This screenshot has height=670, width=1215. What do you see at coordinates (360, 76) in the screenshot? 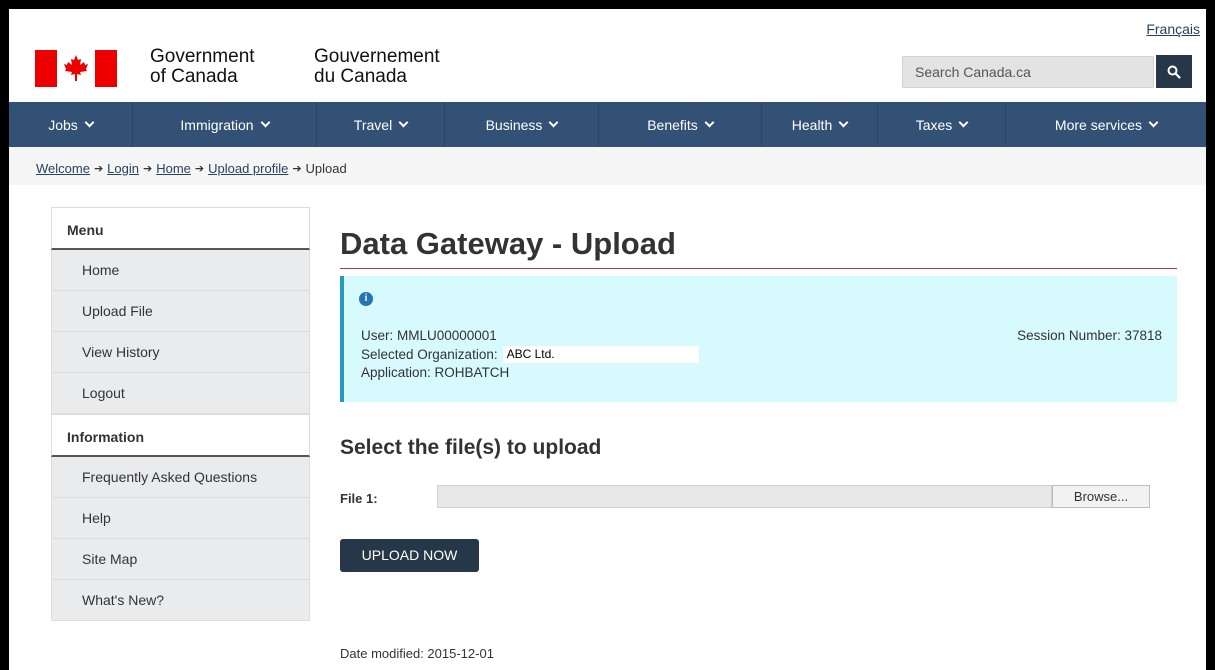
I see `signature-line: du Canada` at bounding box center [360, 76].